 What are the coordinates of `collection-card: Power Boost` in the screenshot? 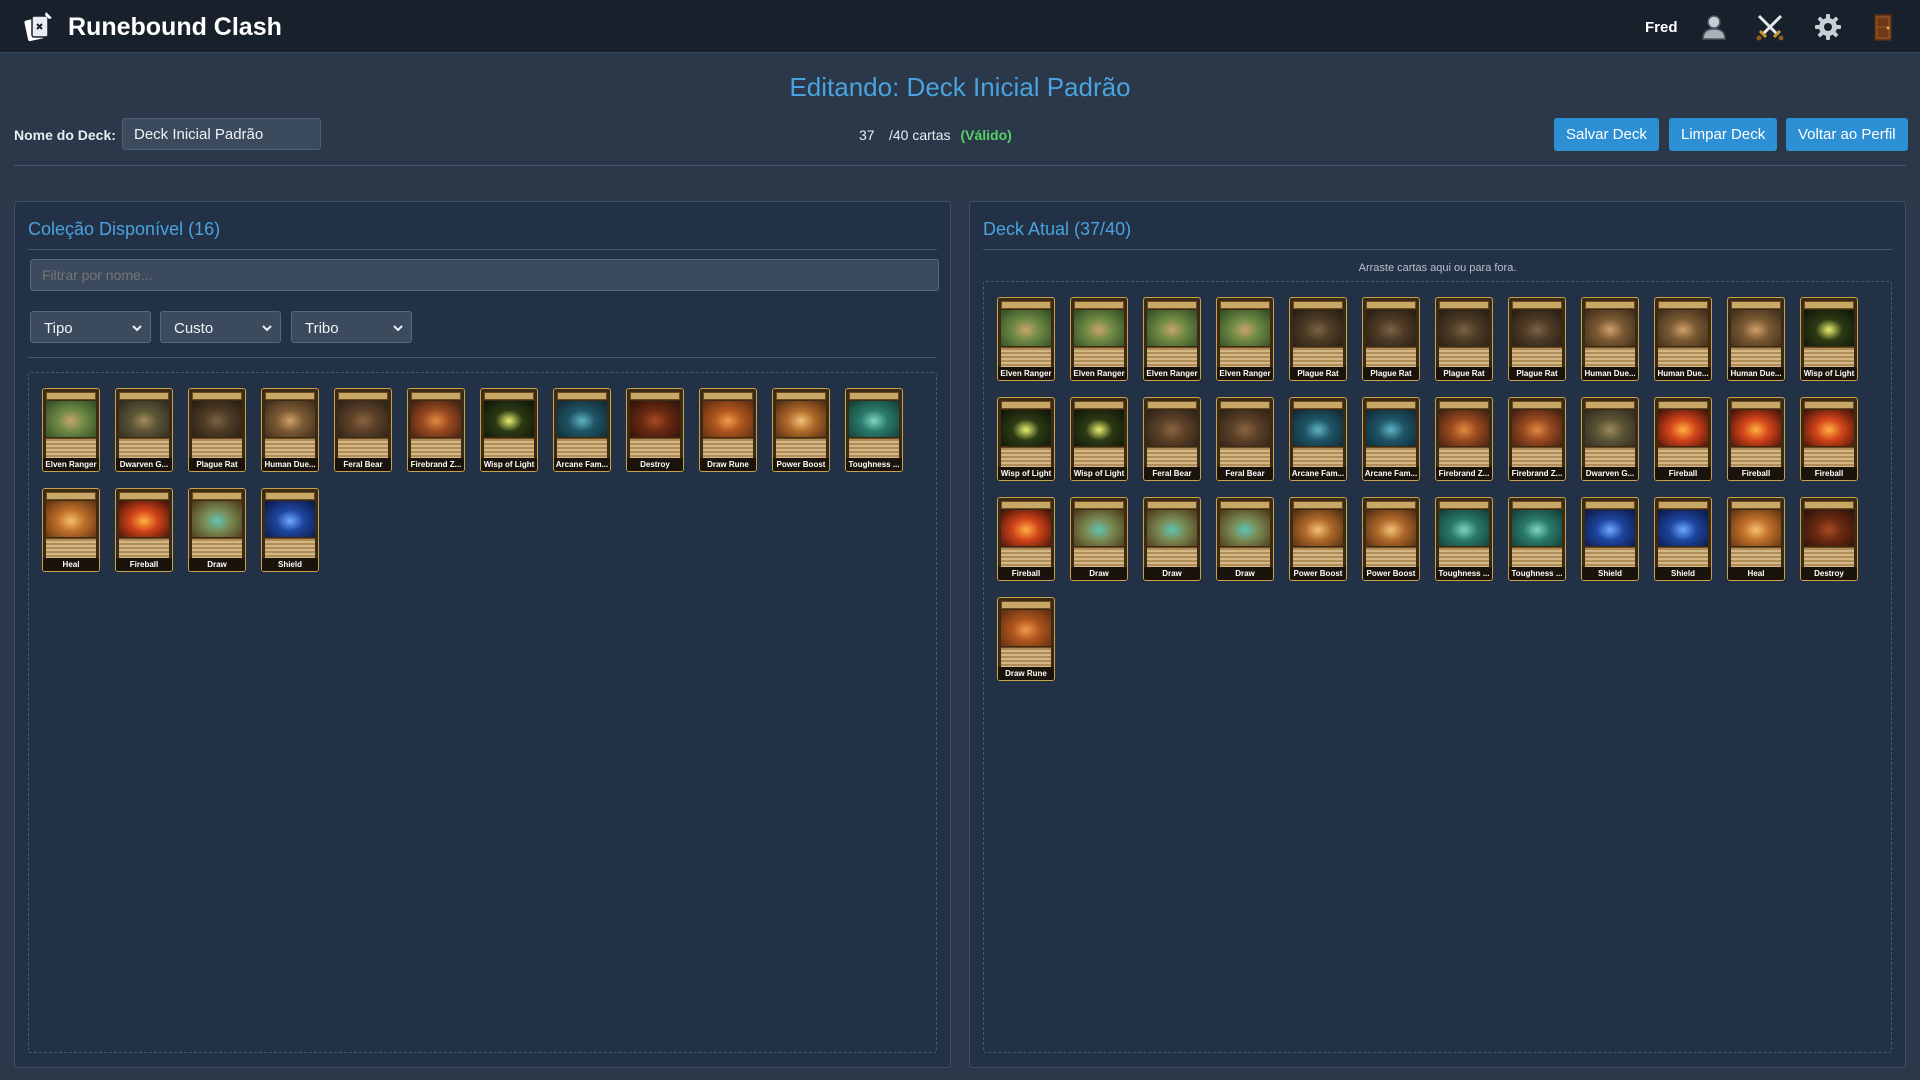 It's located at (801, 430).